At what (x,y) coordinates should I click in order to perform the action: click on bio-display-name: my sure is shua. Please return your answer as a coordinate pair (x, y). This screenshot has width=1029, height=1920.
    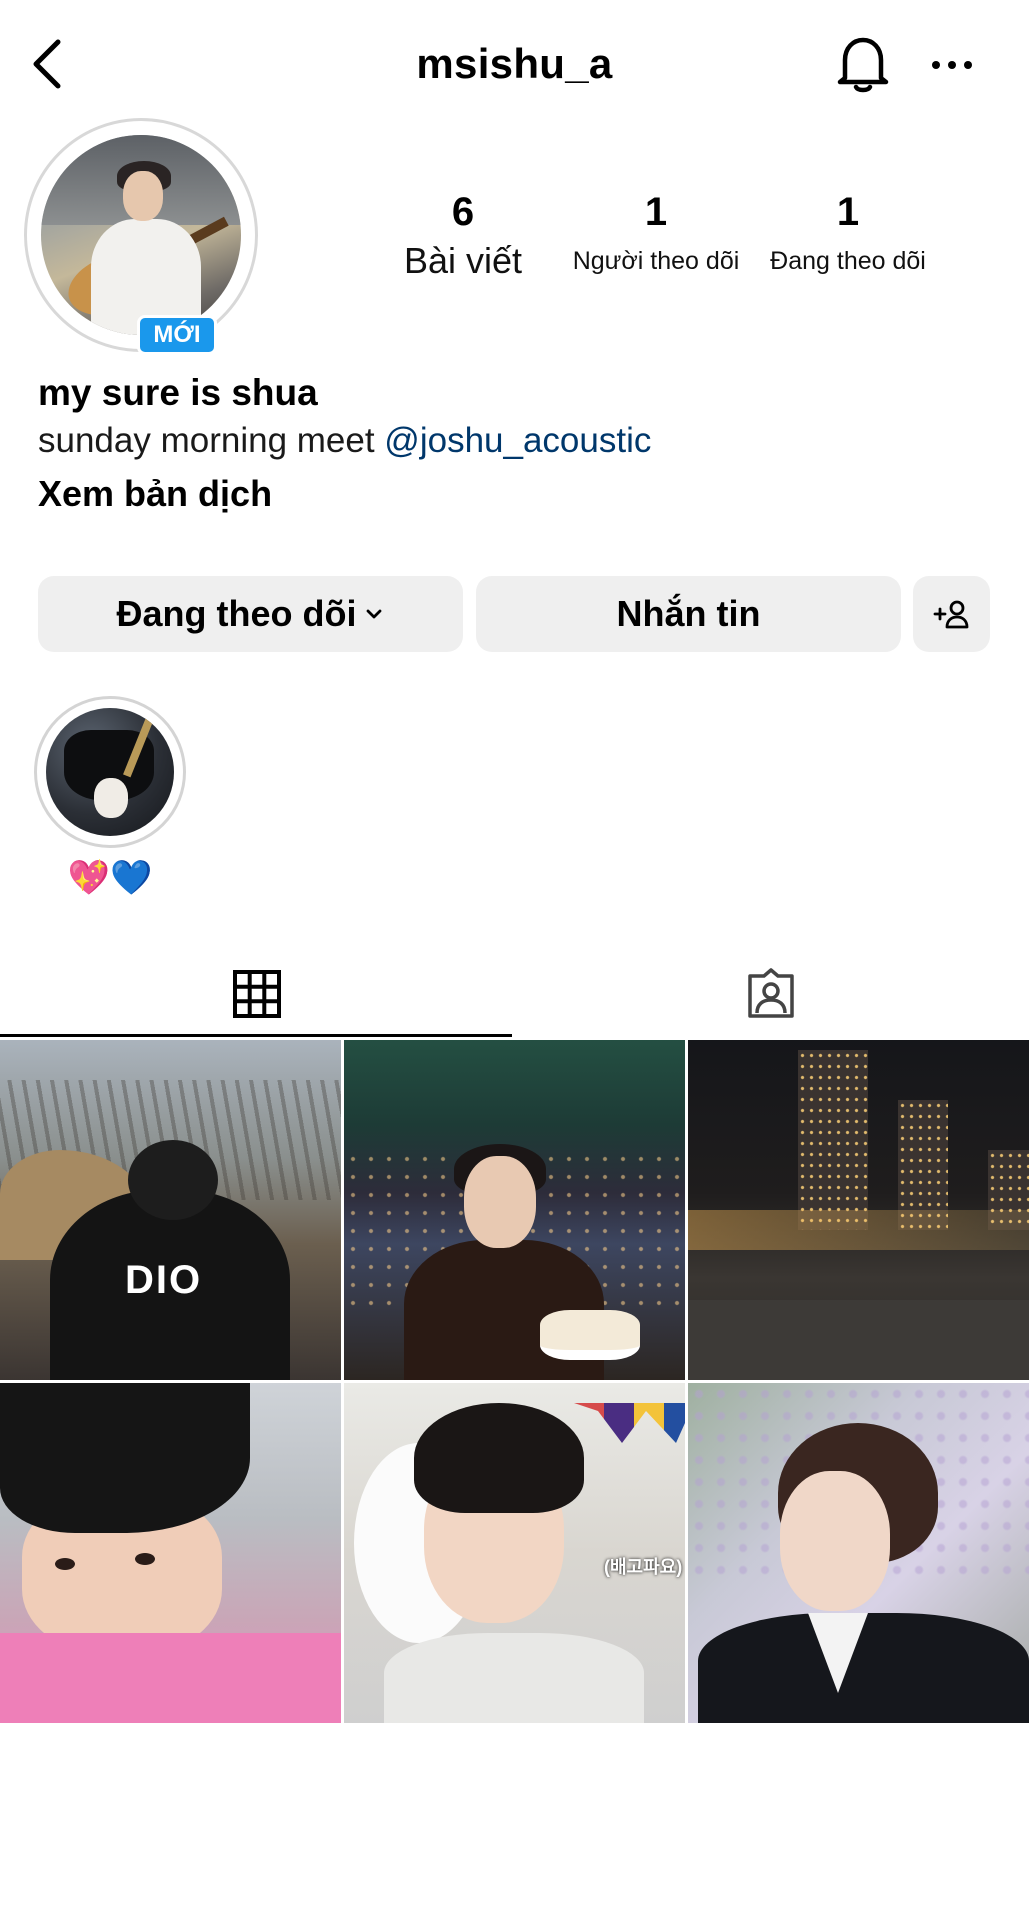
    Looking at the image, I should click on (178, 392).